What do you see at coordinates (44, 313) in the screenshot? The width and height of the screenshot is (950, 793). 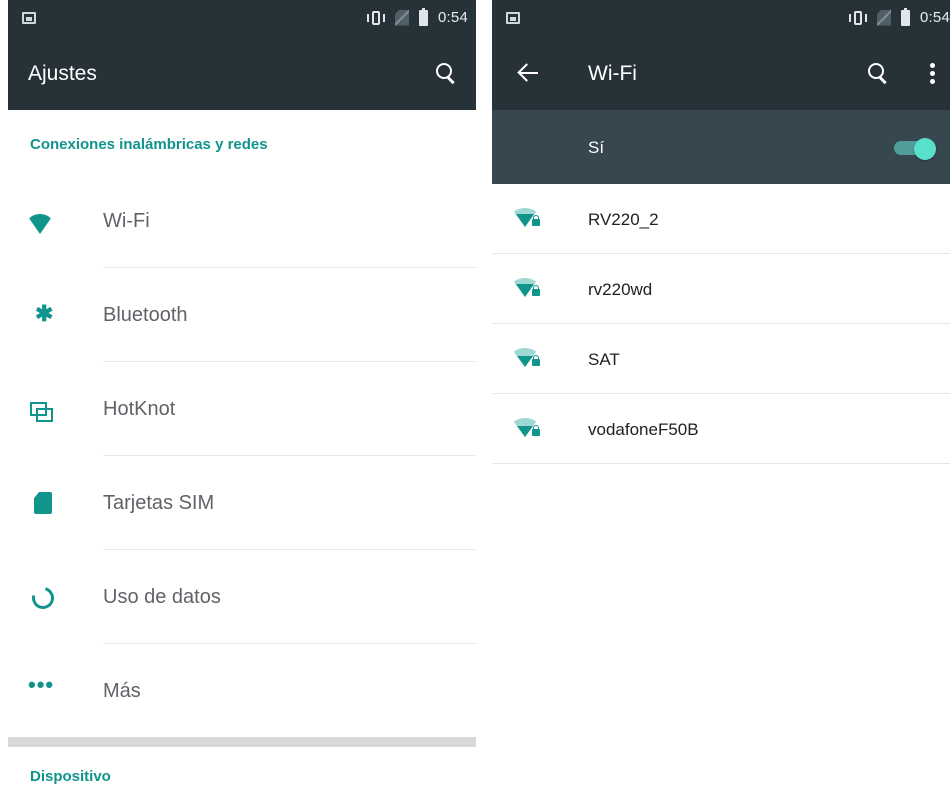 I see `bluetooth-icon: ✱` at bounding box center [44, 313].